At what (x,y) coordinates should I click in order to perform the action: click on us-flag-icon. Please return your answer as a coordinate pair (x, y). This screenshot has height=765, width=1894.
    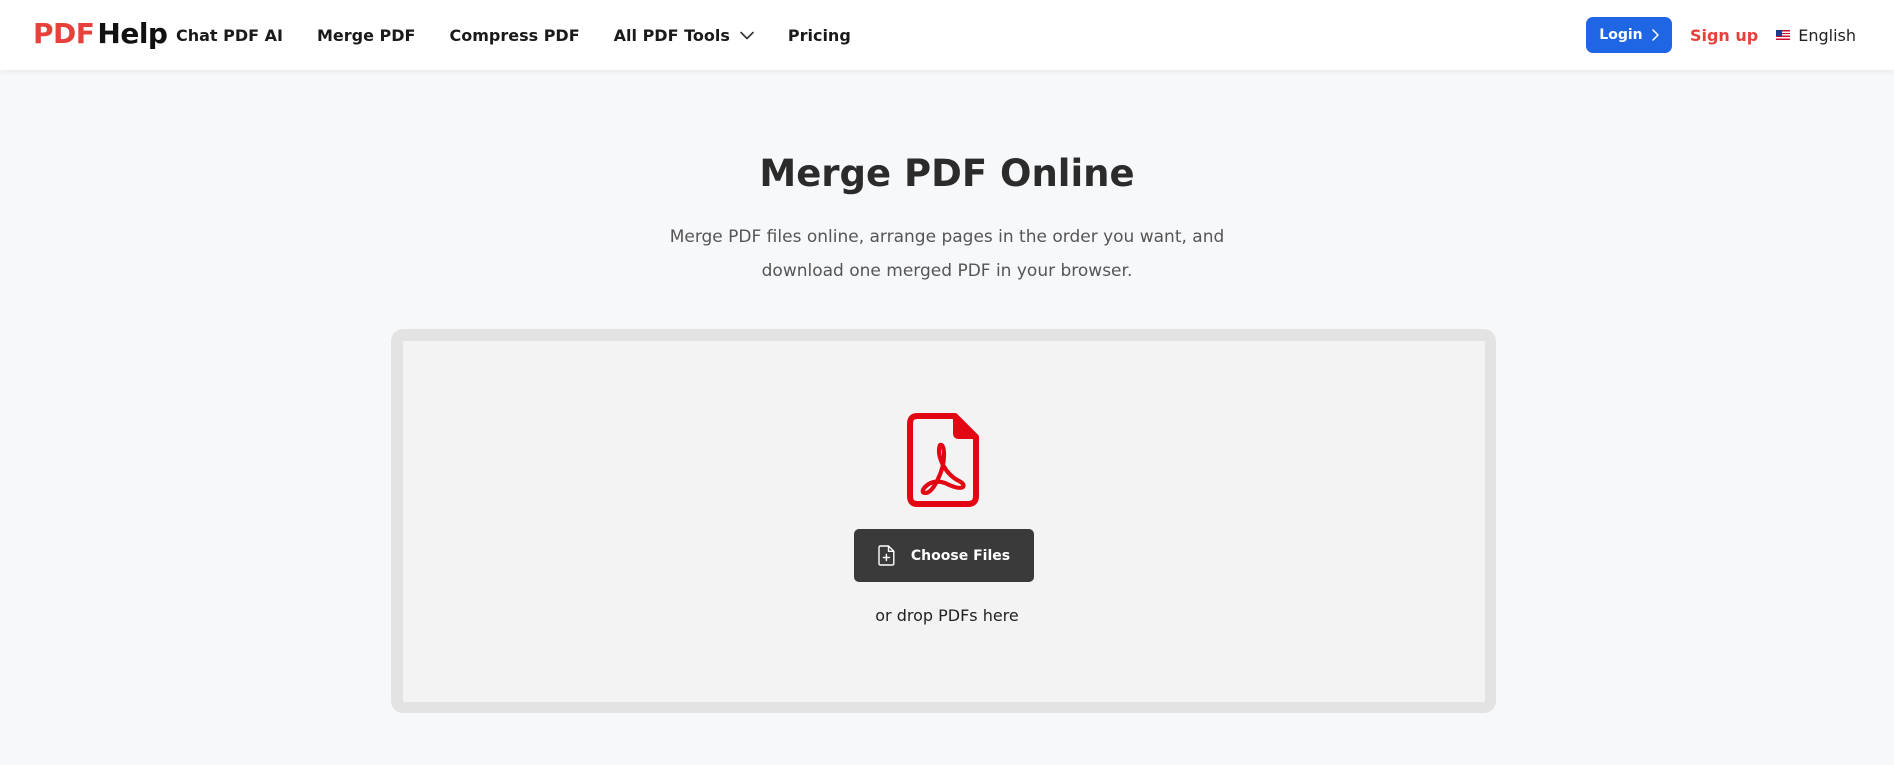
    Looking at the image, I should click on (1783, 35).